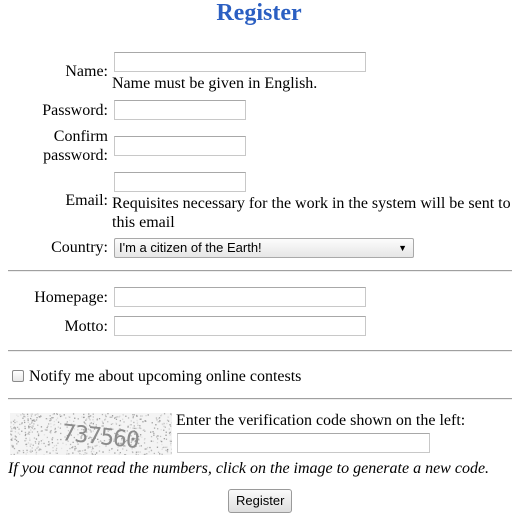 Image resolution: width=514 pixels, height=513 pixels. What do you see at coordinates (54, 297) in the screenshot?
I see `homepage-label: Homepage:` at bounding box center [54, 297].